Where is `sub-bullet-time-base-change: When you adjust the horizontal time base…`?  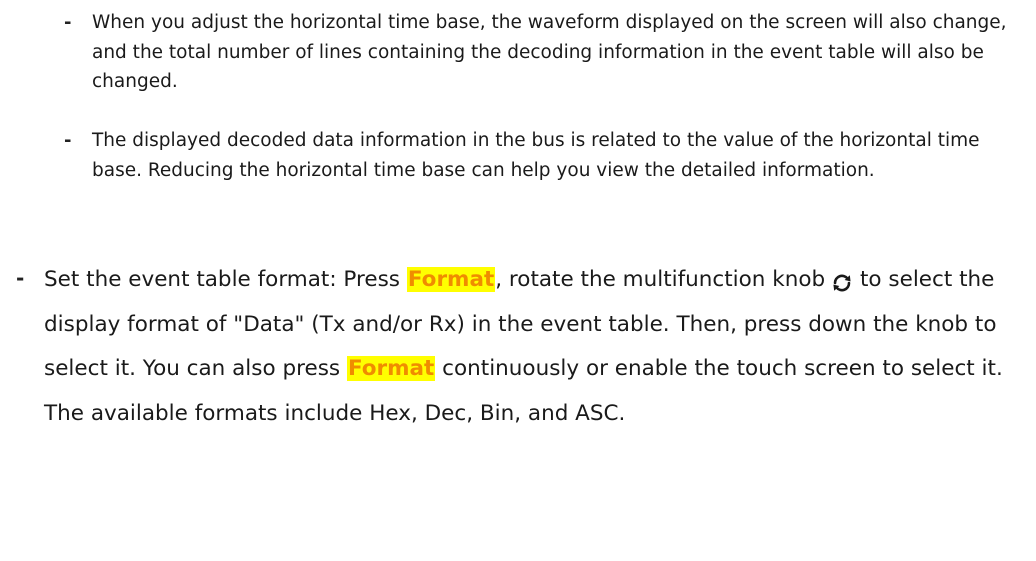
sub-bullet-time-base-change: When you adjust the horizontal time base… is located at coordinates (549, 52).